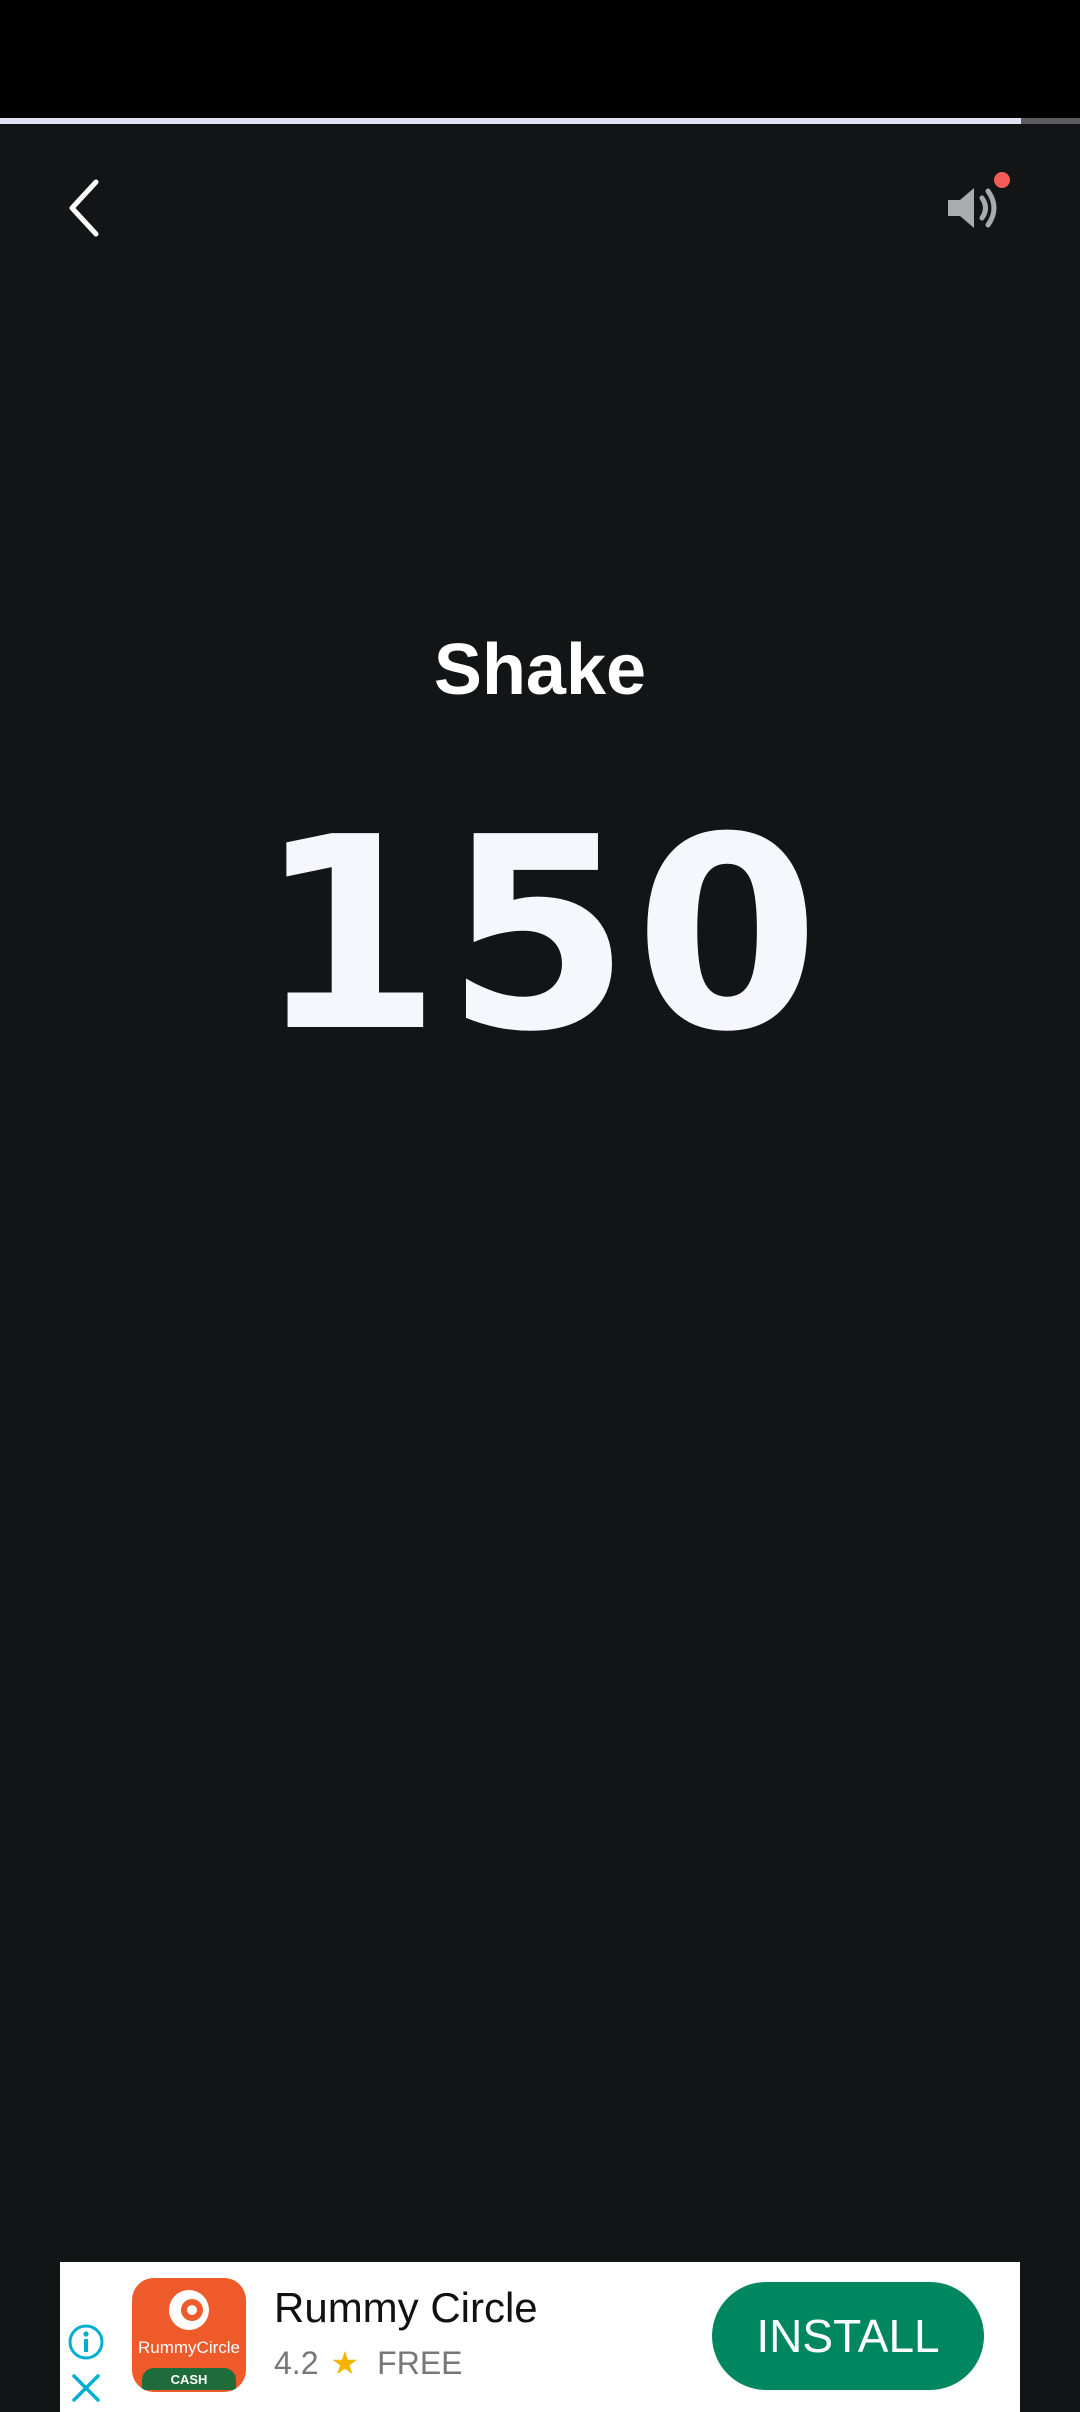 The image size is (1080, 2412). Describe the element at coordinates (296, 2362) in the screenshot. I see `ad-rating: 4.2` at that location.